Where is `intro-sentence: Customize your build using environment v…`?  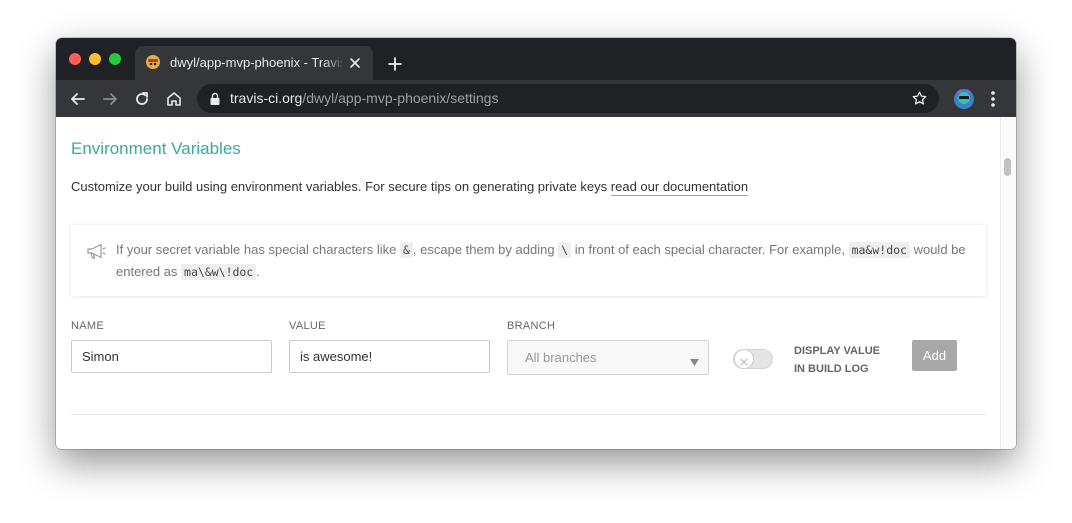 intro-sentence: Customize your build using environment v… is located at coordinates (341, 186).